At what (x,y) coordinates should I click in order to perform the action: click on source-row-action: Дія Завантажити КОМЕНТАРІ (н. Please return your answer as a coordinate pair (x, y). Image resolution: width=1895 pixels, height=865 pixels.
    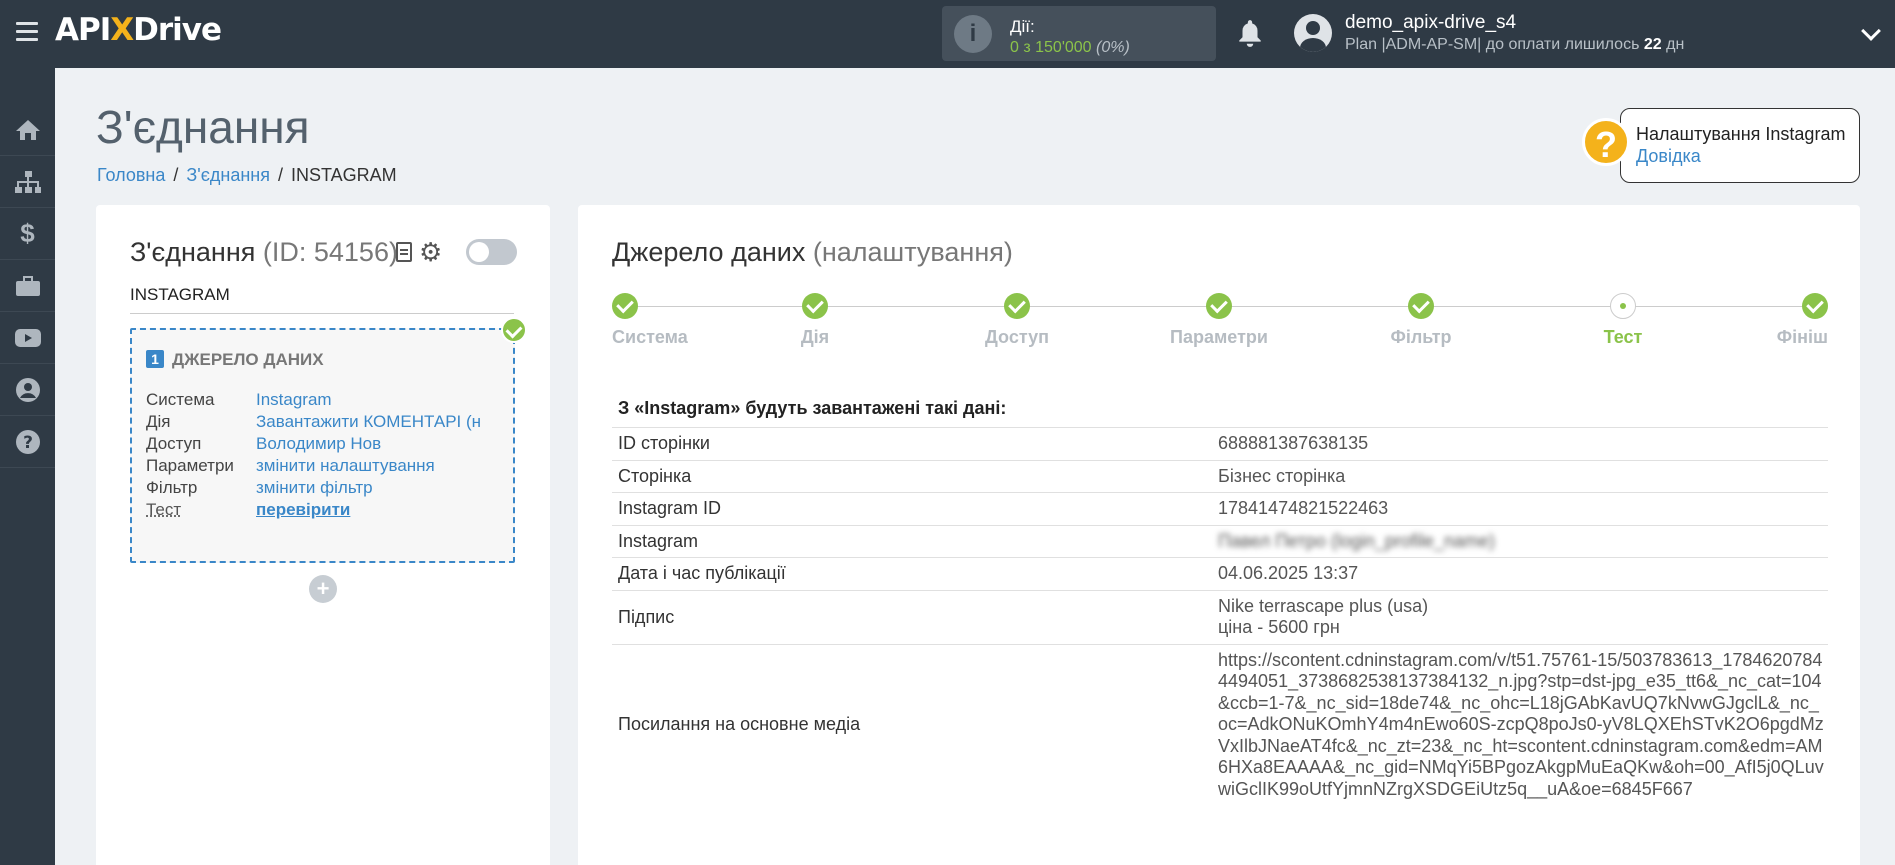
    Looking at the image, I should click on (314, 421).